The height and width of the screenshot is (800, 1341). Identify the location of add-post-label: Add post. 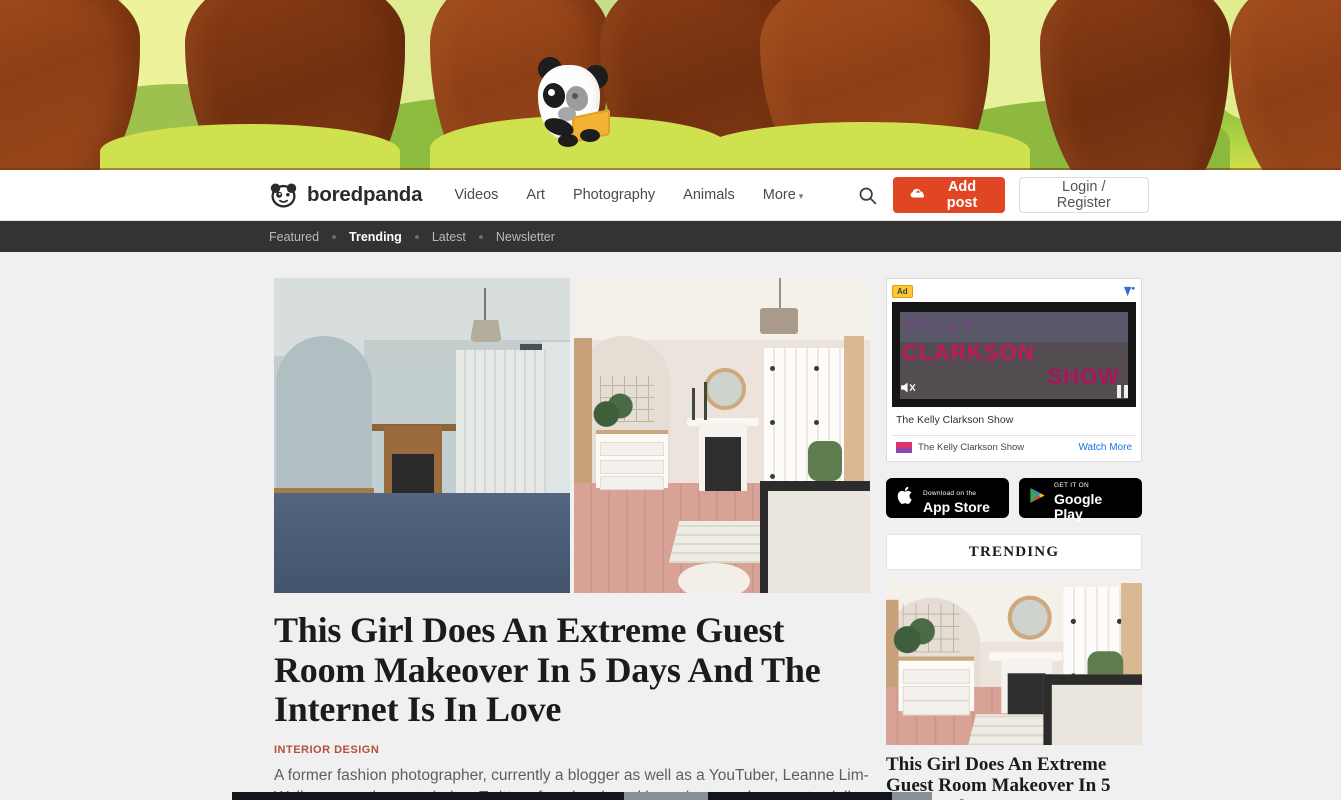
(962, 195).